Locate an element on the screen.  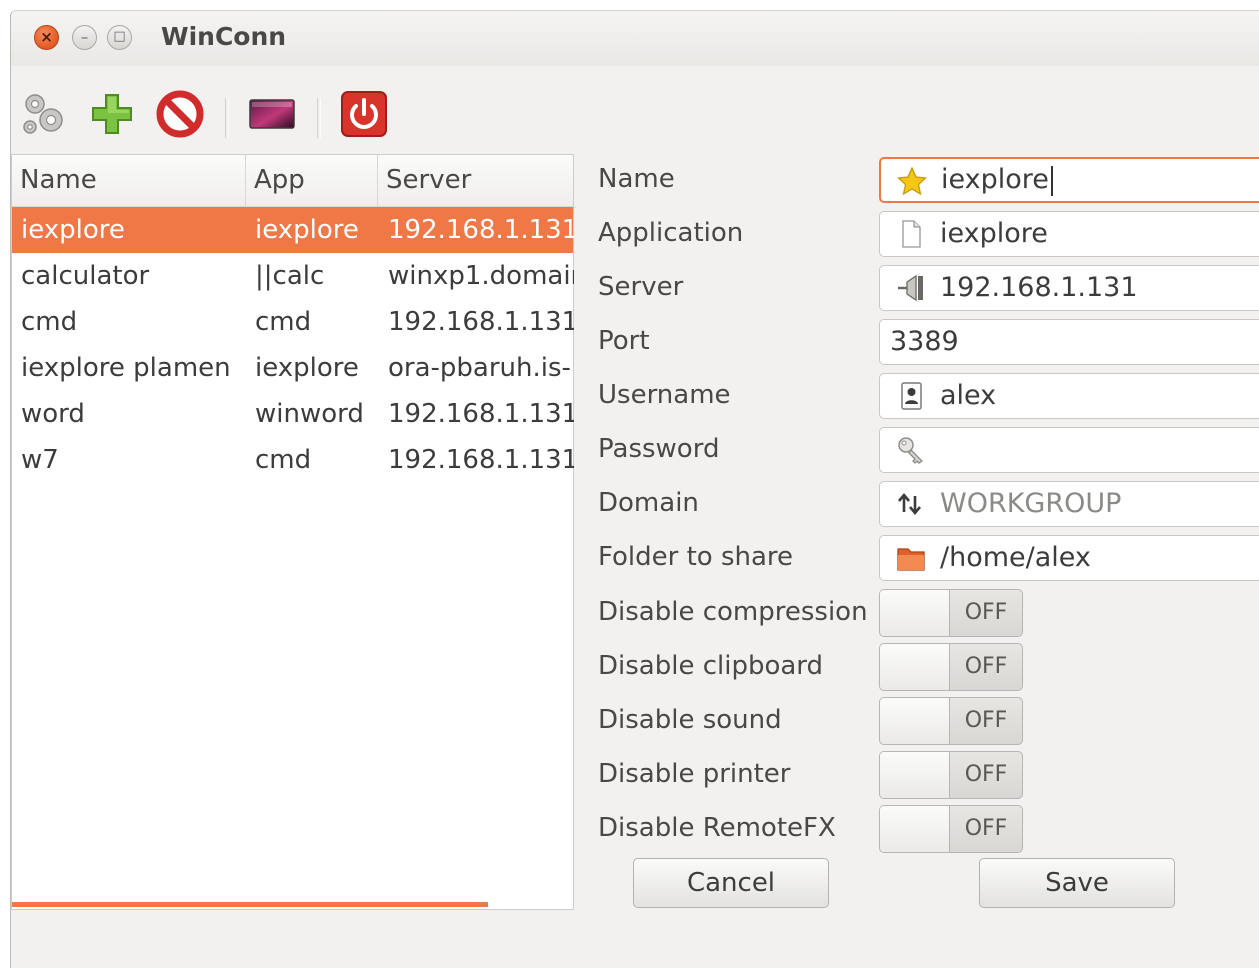
no-entry-icon is located at coordinates (180, 114).